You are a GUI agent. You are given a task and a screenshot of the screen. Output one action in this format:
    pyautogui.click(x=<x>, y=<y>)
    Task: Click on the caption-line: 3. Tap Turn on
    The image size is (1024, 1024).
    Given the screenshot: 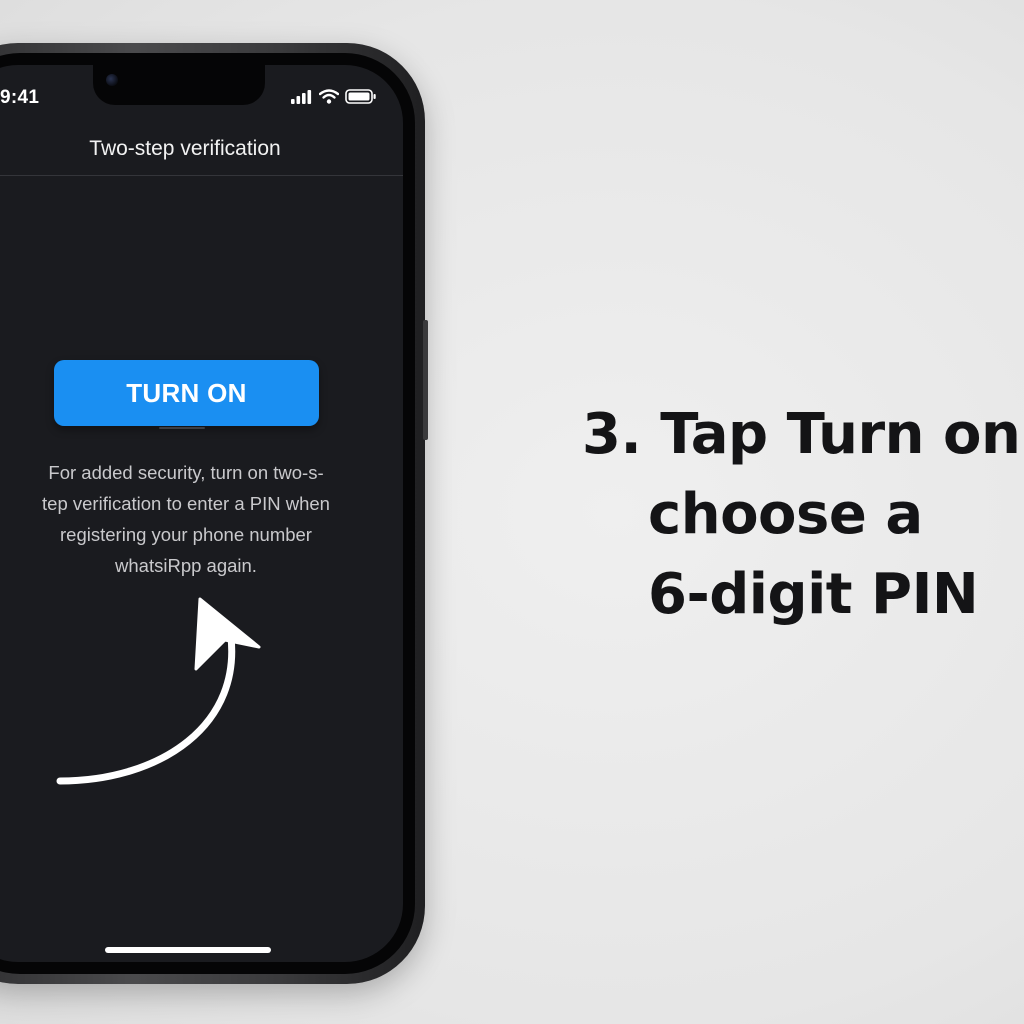 What is the action you would take?
    pyautogui.click(x=801, y=434)
    